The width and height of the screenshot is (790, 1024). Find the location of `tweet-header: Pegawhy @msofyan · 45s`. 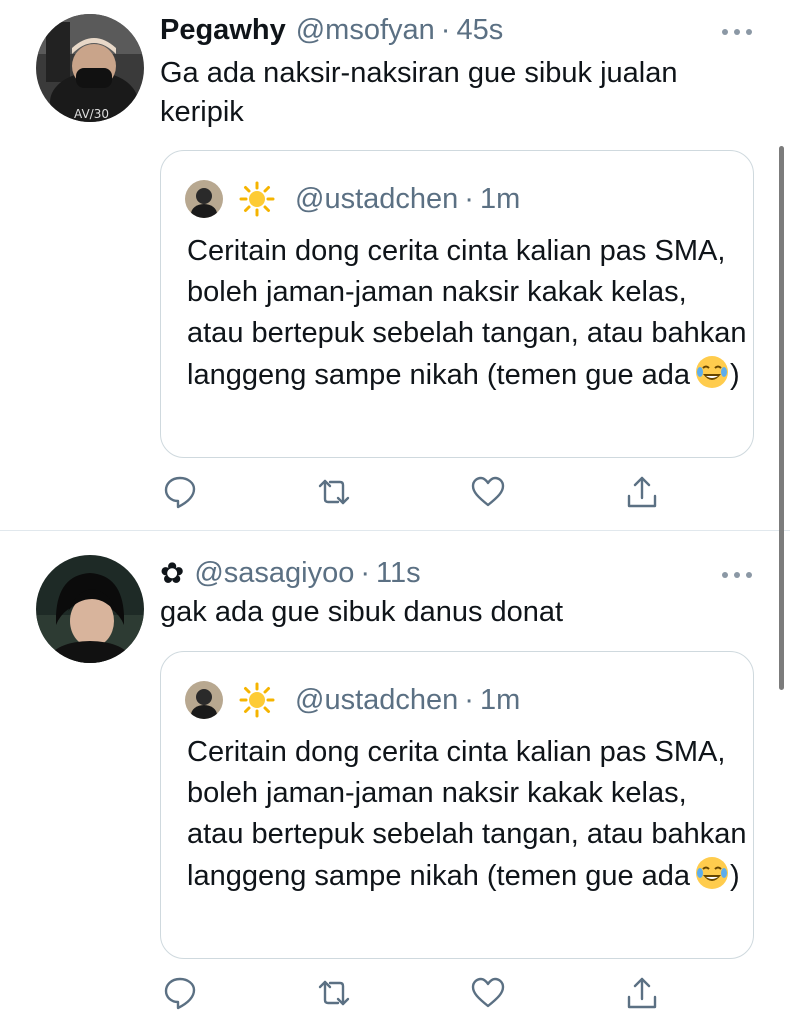

tweet-header: Pegawhy @msofyan · 45s is located at coordinates (331, 30).